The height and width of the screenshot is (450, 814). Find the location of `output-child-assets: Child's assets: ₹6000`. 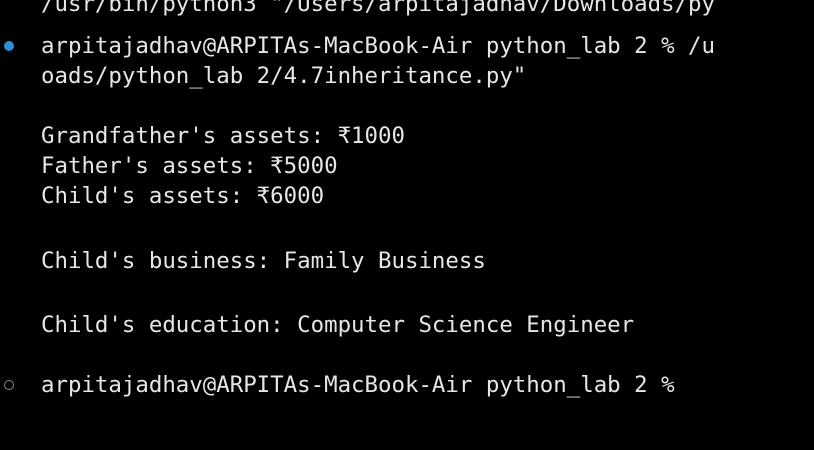

output-child-assets: Child's assets: ₹6000 is located at coordinates (183, 196).